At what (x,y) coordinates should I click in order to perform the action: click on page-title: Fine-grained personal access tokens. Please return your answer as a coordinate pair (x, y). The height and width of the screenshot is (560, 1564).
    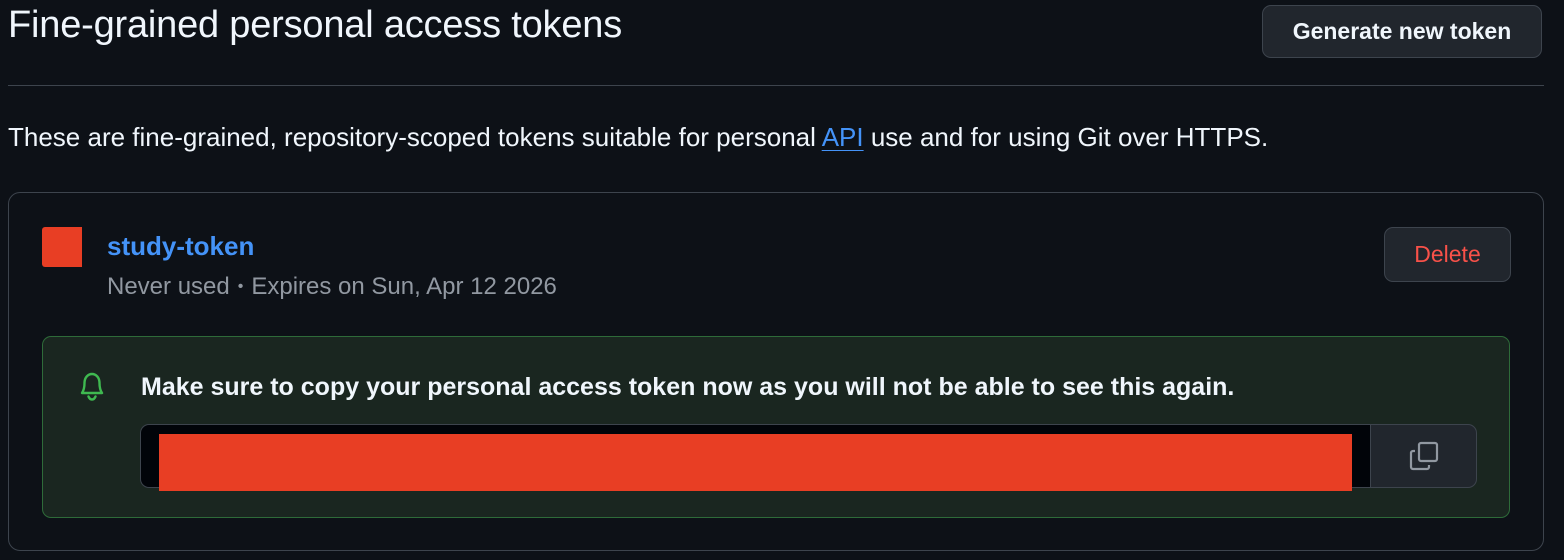
    Looking at the image, I should click on (315, 25).